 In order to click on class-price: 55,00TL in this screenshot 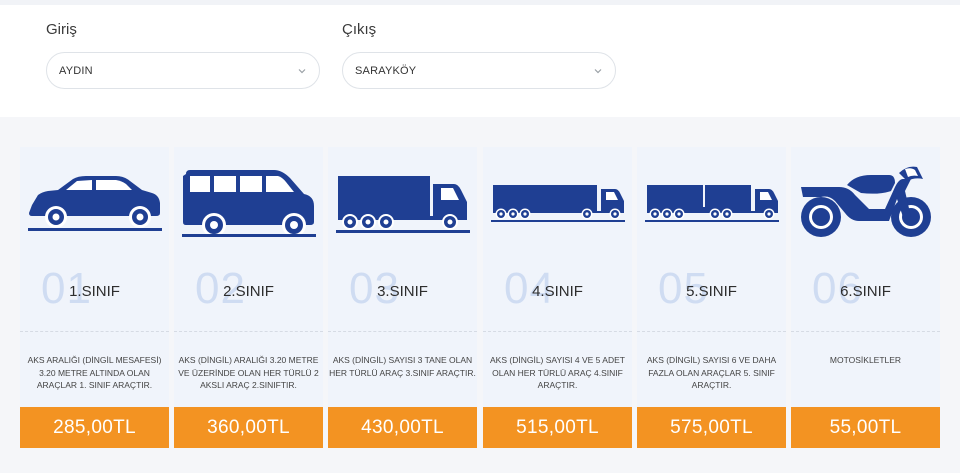, I will do `click(865, 427)`.